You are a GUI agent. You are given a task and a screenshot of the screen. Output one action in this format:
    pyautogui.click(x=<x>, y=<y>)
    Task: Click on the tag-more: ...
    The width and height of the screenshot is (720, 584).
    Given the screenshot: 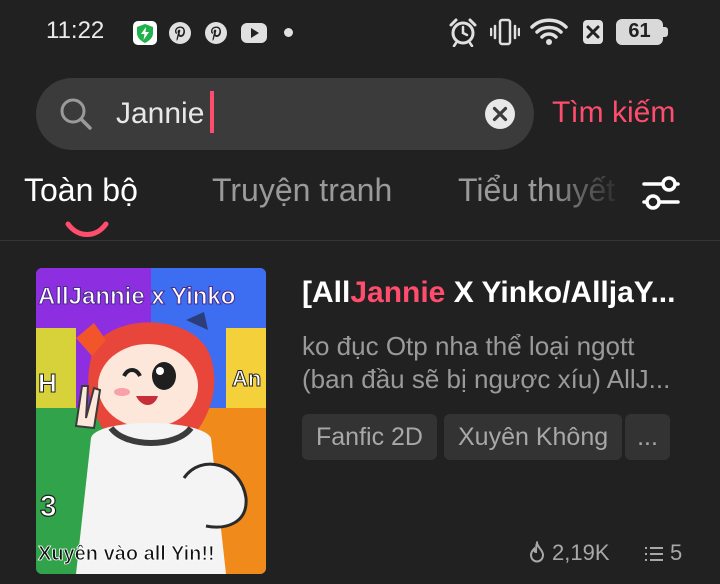 What is the action you would take?
    pyautogui.click(x=647, y=437)
    